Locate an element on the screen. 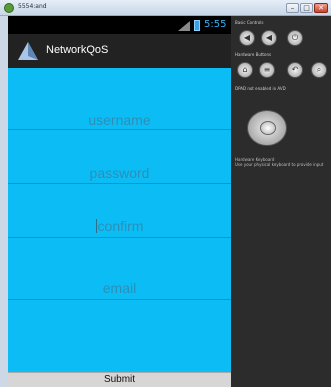 This screenshot has height=387, width=331. status-clock: 5:55 is located at coordinates (215, 24).